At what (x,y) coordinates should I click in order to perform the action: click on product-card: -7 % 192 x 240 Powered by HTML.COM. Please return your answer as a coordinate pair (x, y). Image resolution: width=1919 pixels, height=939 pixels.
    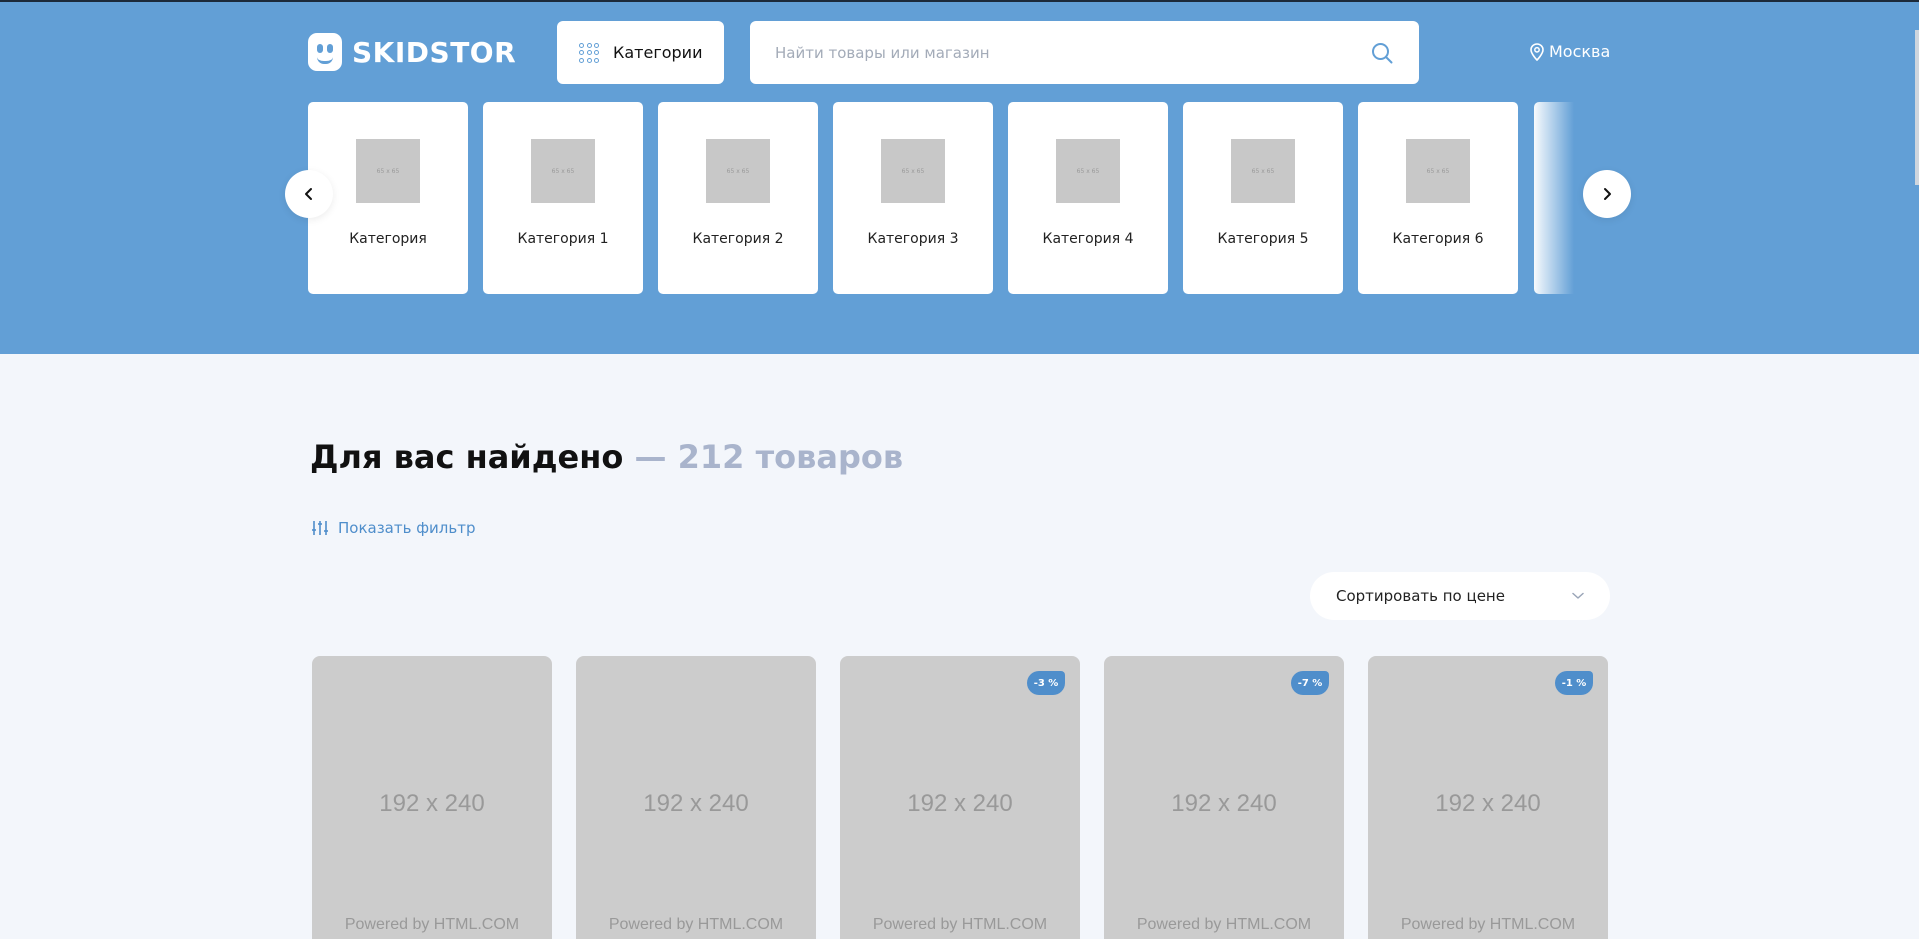
    Looking at the image, I should click on (1224, 797).